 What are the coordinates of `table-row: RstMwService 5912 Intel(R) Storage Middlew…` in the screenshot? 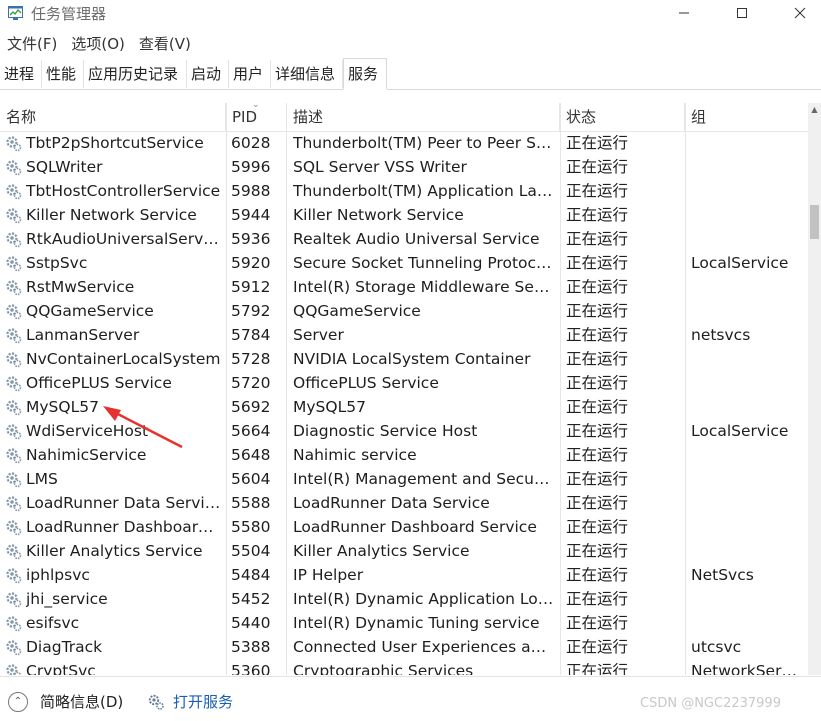 It's located at (404, 287).